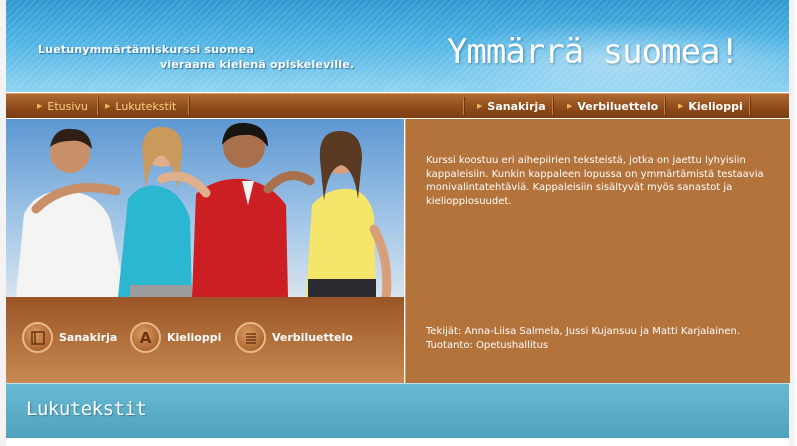 This screenshot has height=446, width=797. Describe the element at coordinates (67, 106) in the screenshot. I see `nav-label: Etusivu` at that location.